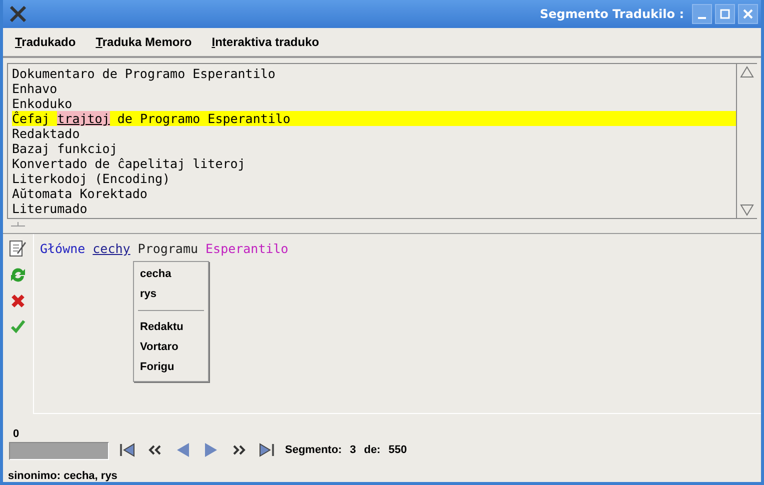  Describe the element at coordinates (171, 367) in the screenshot. I see `context-menu-item: Forigu` at that location.